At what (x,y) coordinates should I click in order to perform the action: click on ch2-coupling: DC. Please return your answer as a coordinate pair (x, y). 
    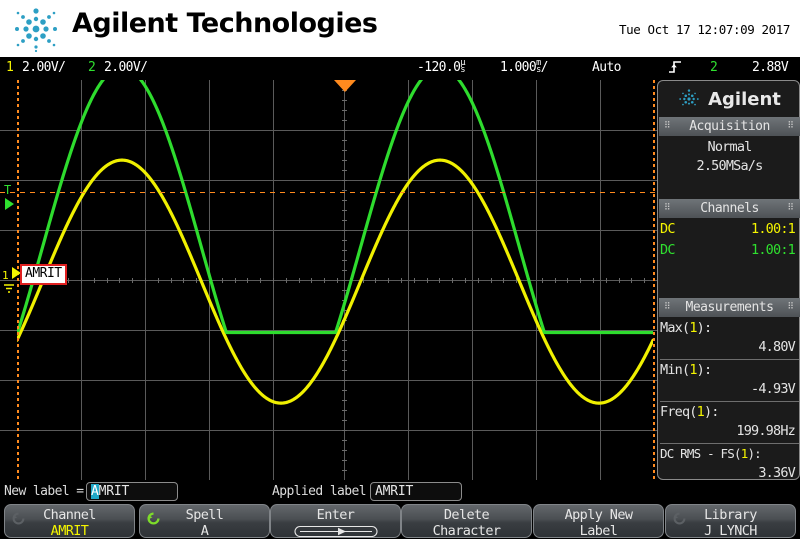
    Looking at the image, I should click on (667, 250).